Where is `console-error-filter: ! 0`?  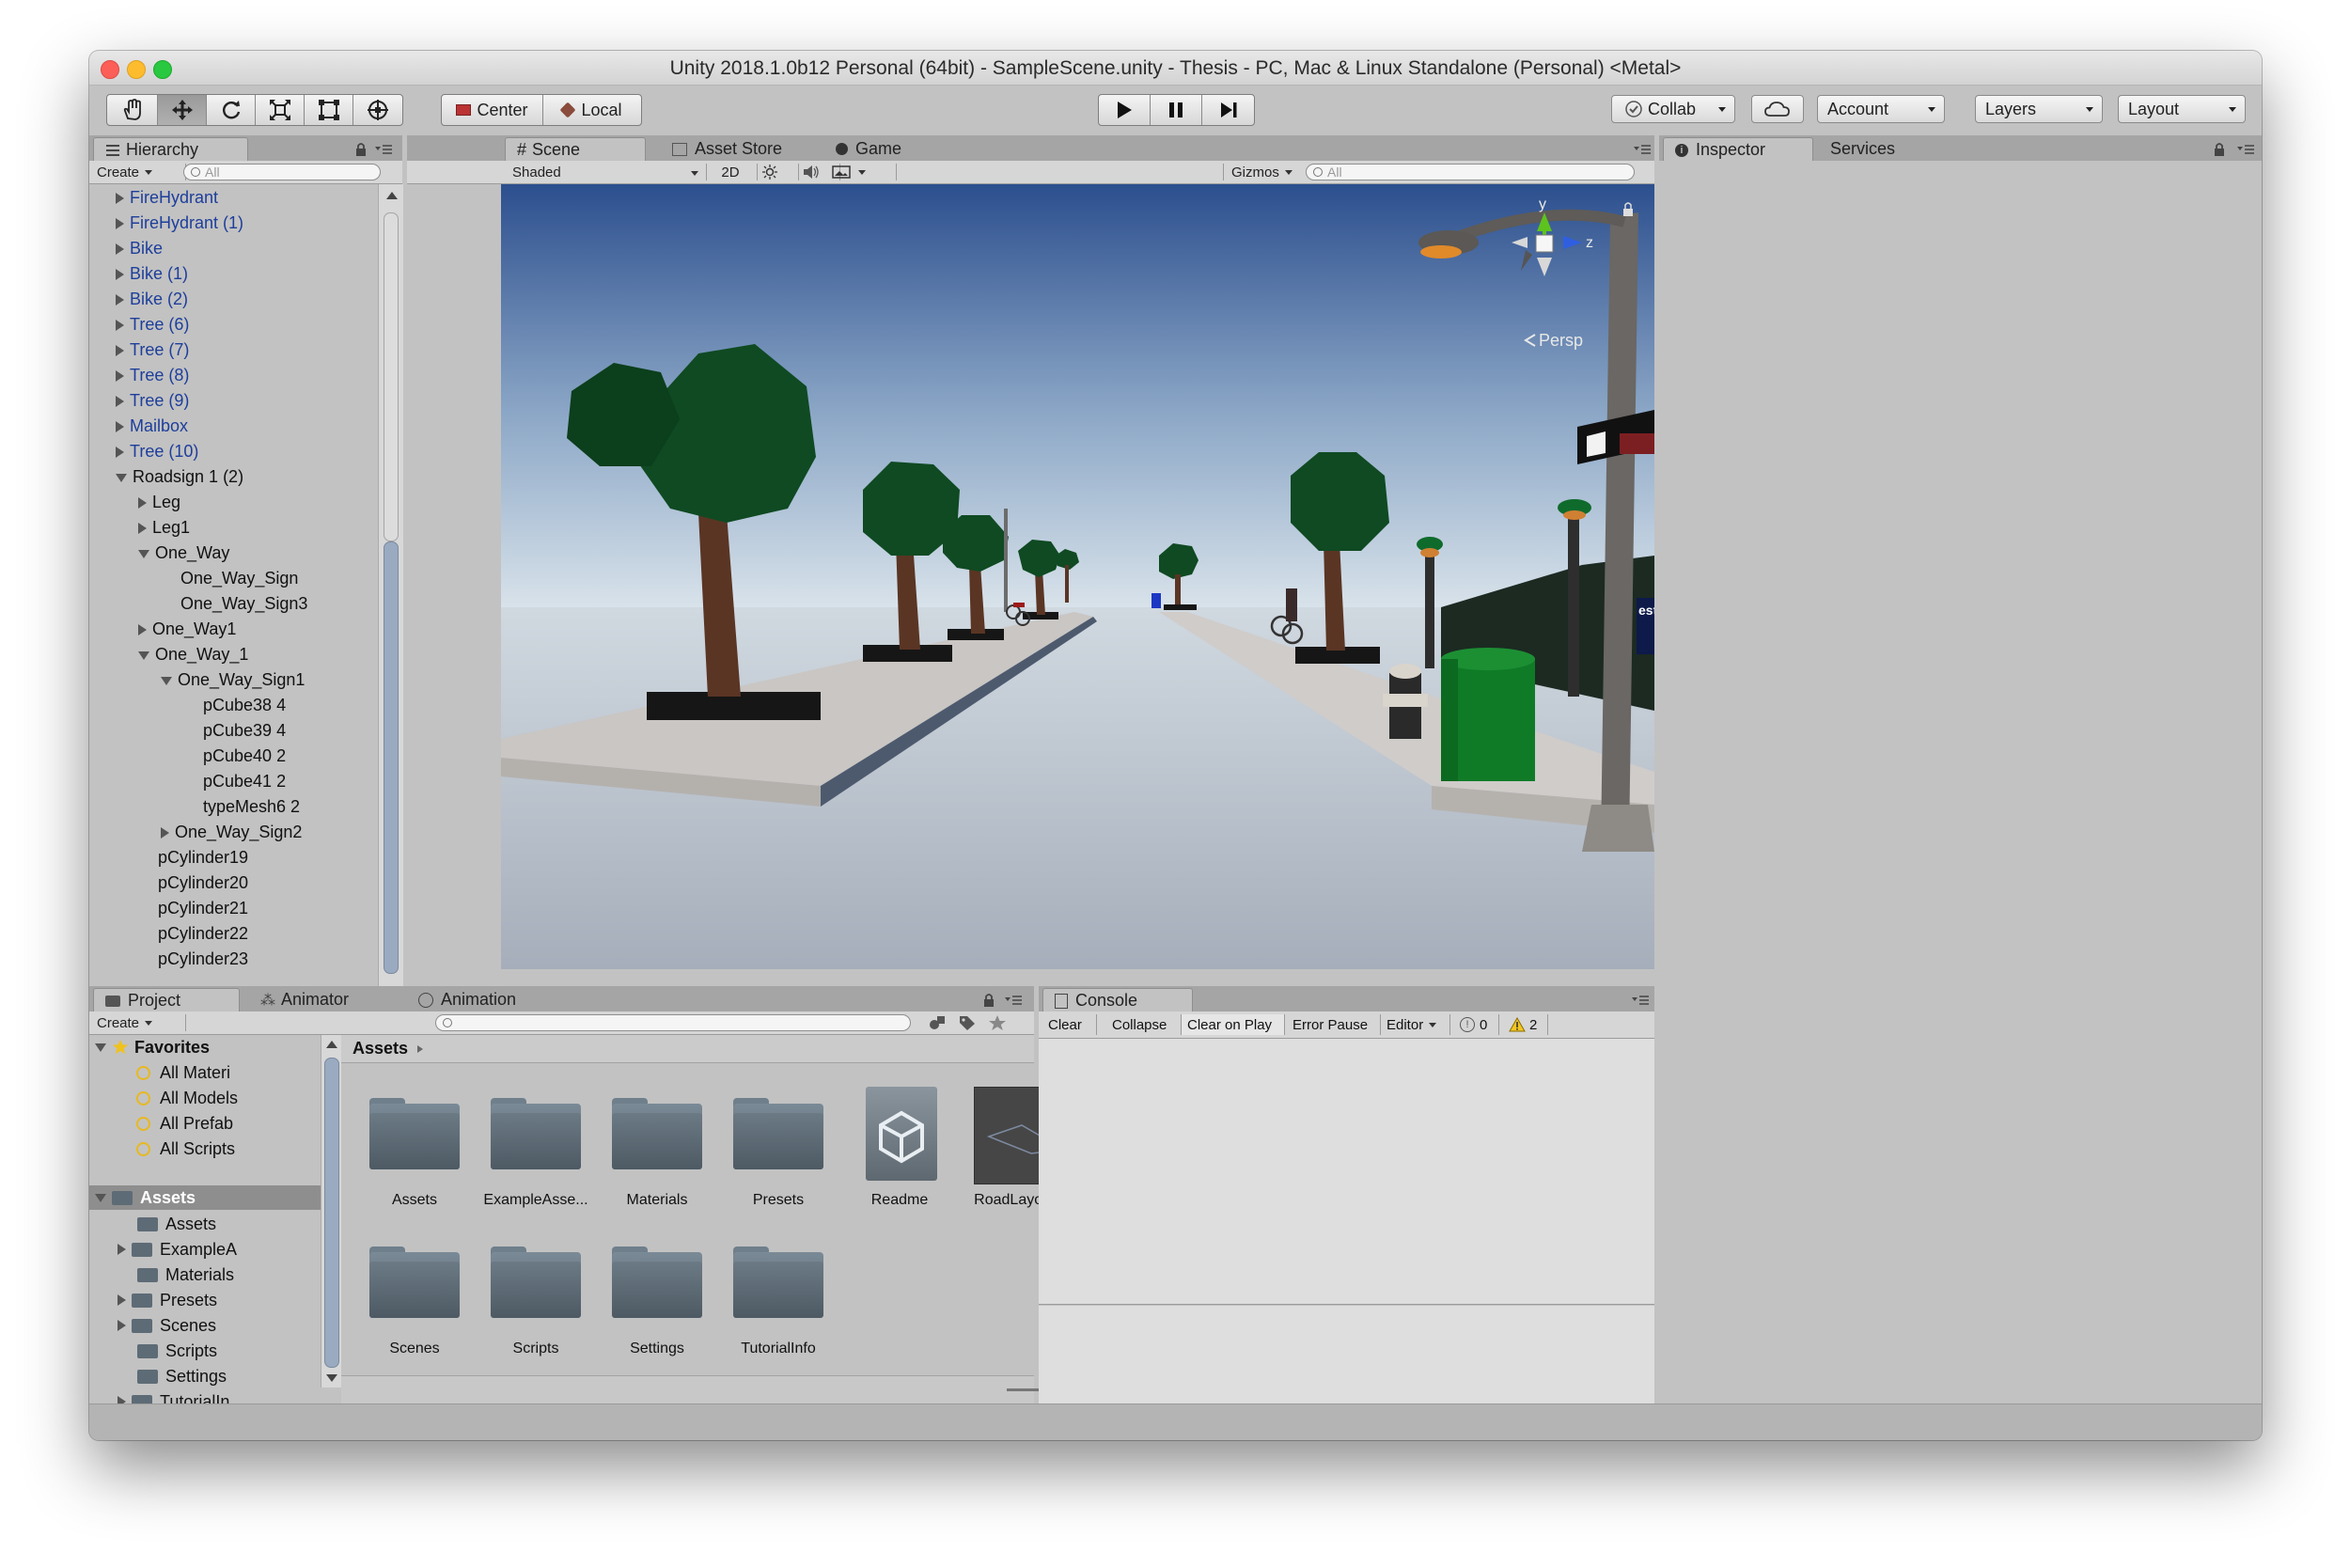 console-error-filter: ! 0 is located at coordinates (1476, 1024).